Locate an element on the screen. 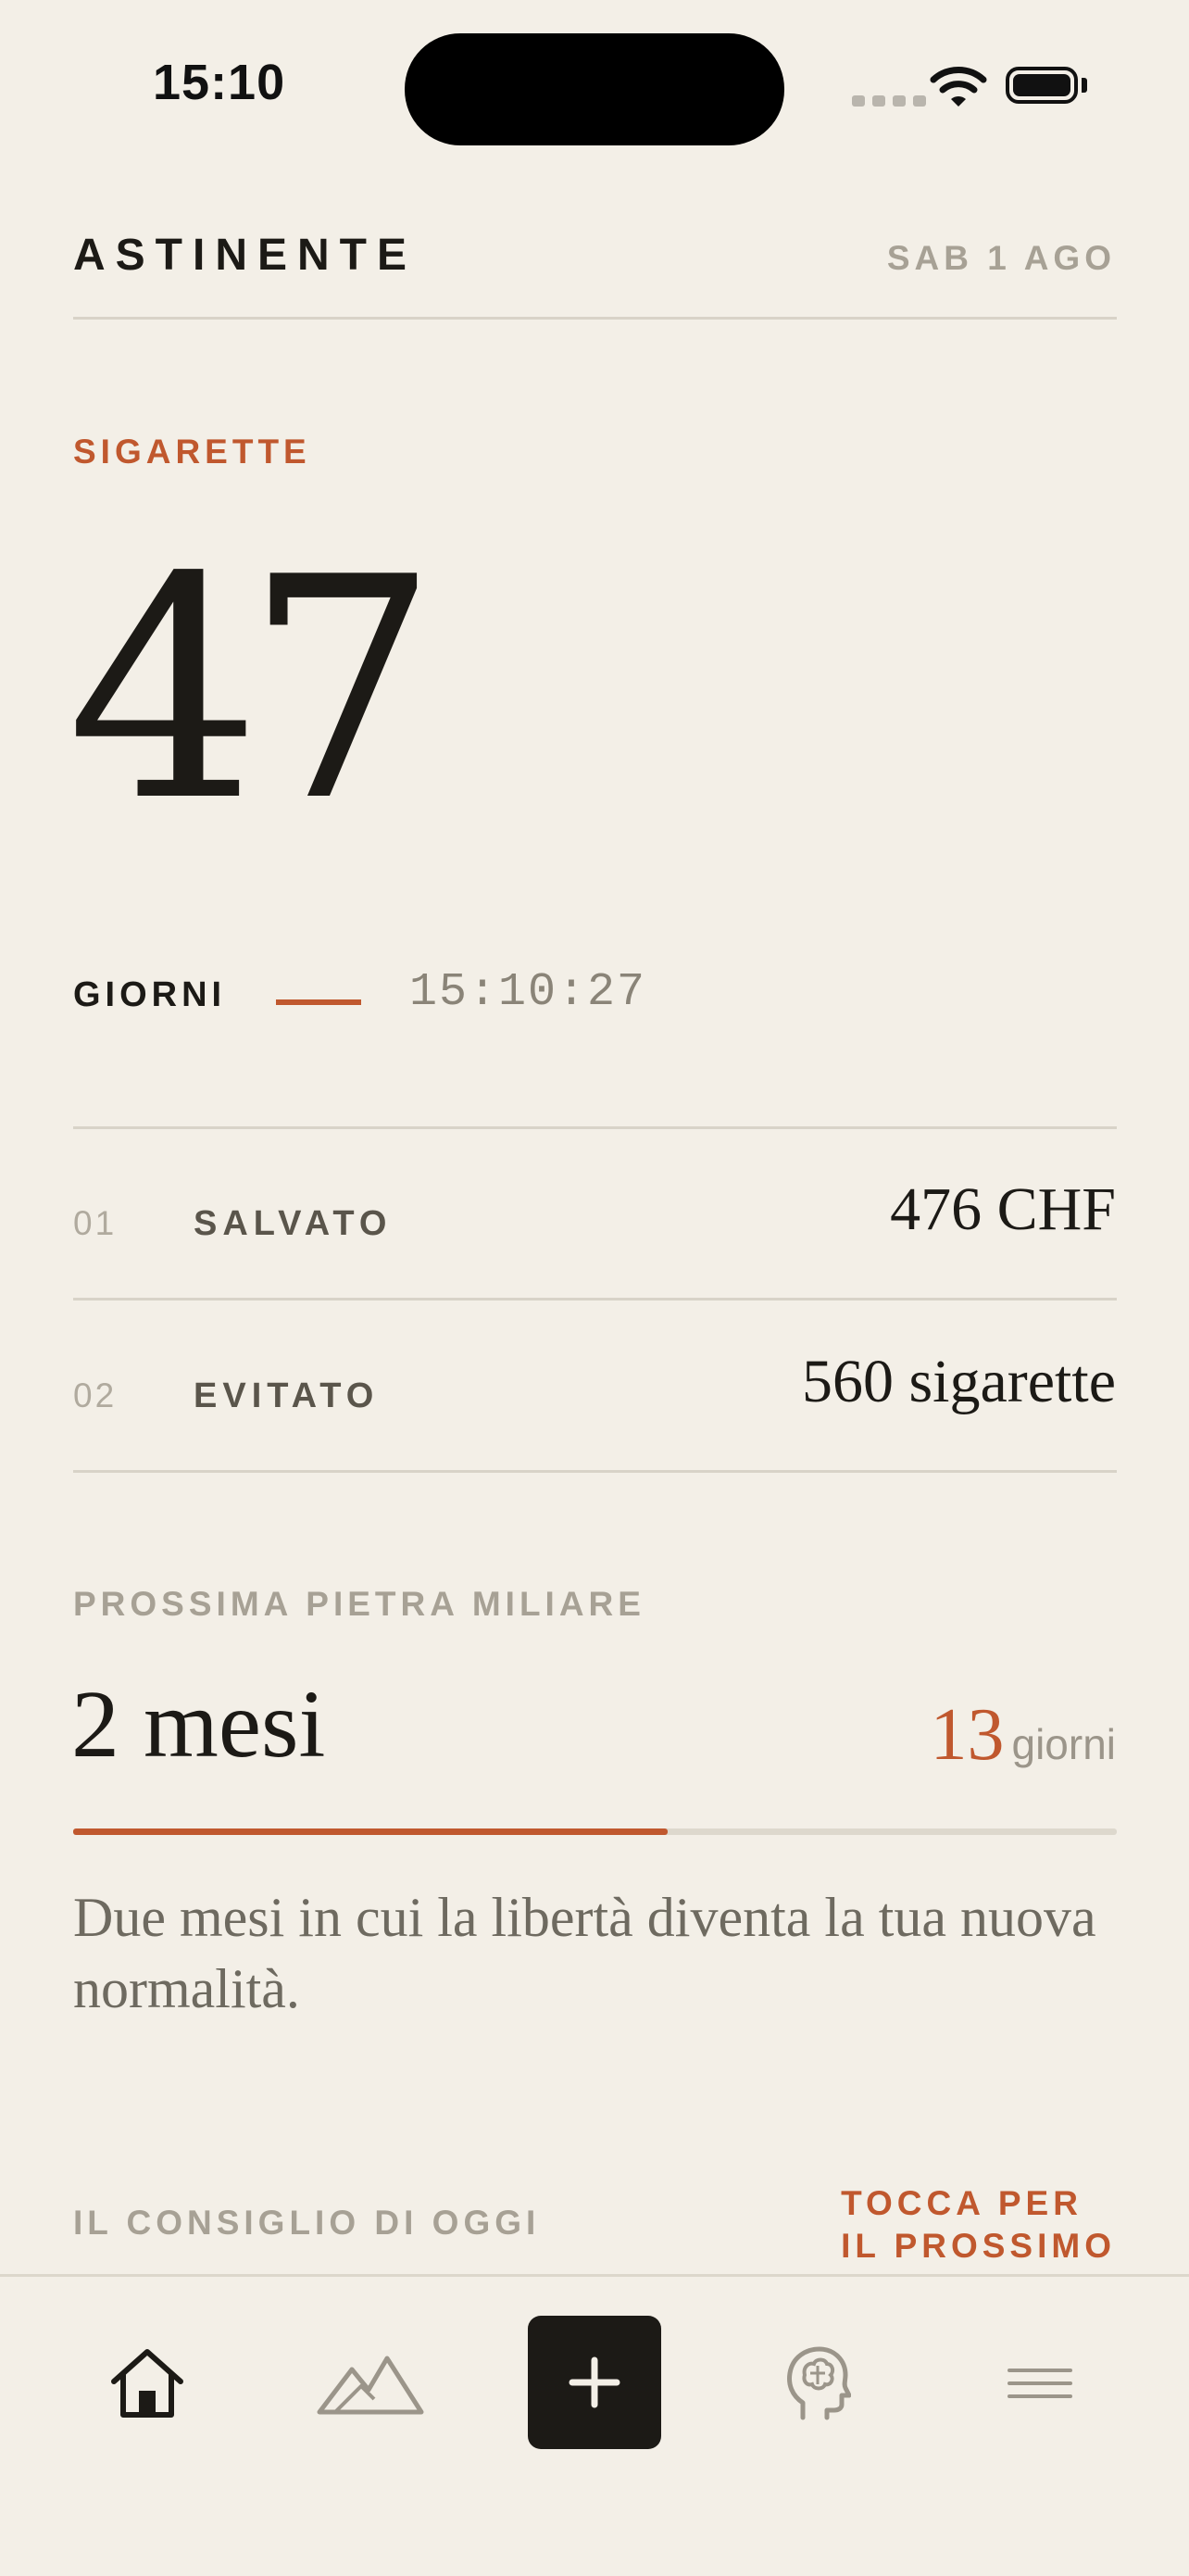 The height and width of the screenshot is (2576, 1189). days-separator is located at coordinates (318, 1002).